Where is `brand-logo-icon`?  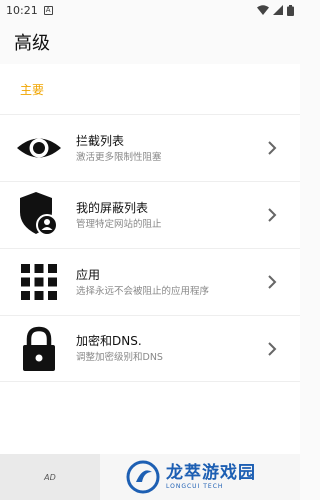 brand-logo-icon is located at coordinates (143, 477).